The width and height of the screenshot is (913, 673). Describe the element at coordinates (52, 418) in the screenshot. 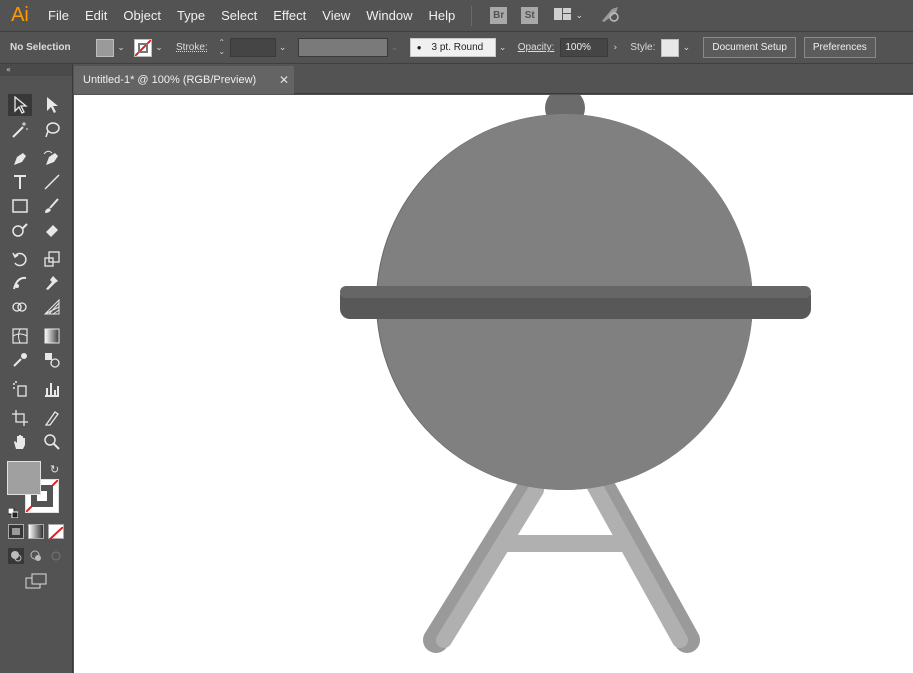

I see `slice-icon` at that location.